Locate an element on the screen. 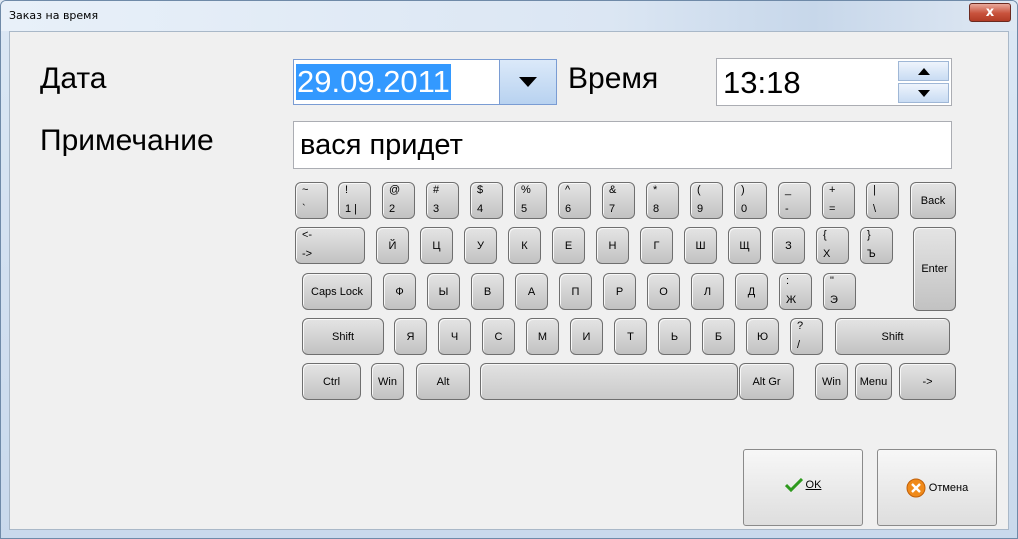  key-3: #3 is located at coordinates (442, 200).